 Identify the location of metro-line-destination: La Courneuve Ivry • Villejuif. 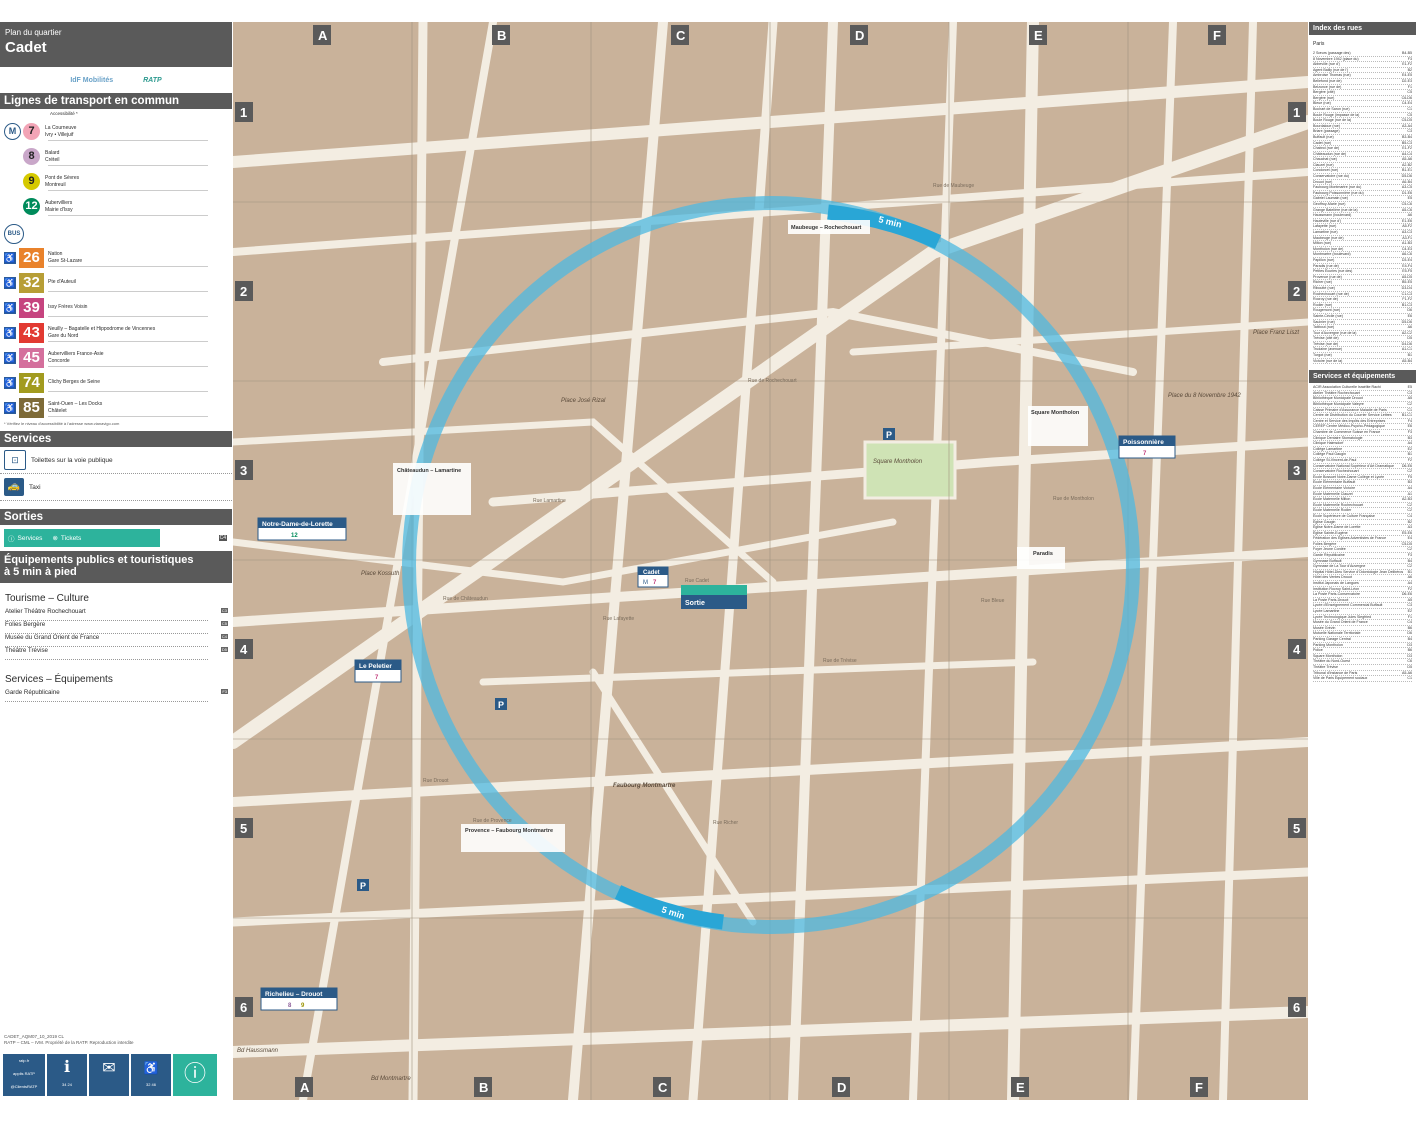
(61, 131).